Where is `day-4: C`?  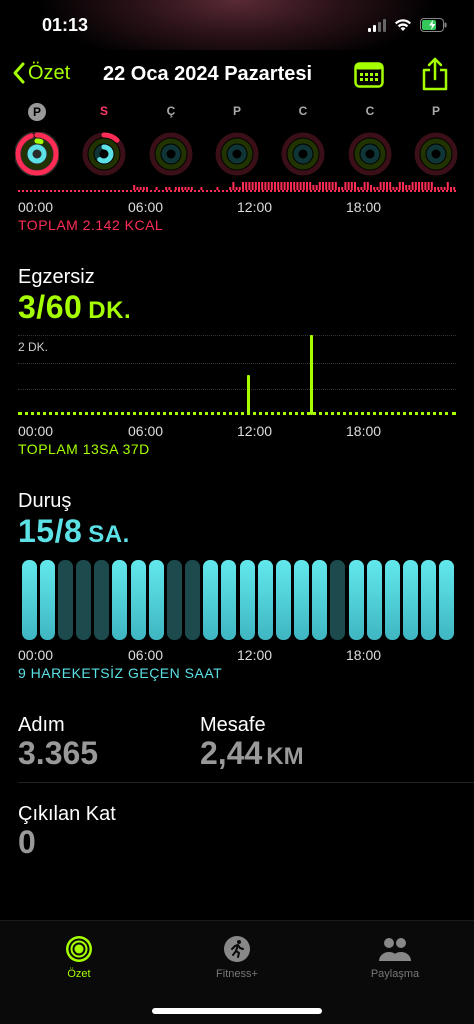 day-4: C is located at coordinates (303, 140).